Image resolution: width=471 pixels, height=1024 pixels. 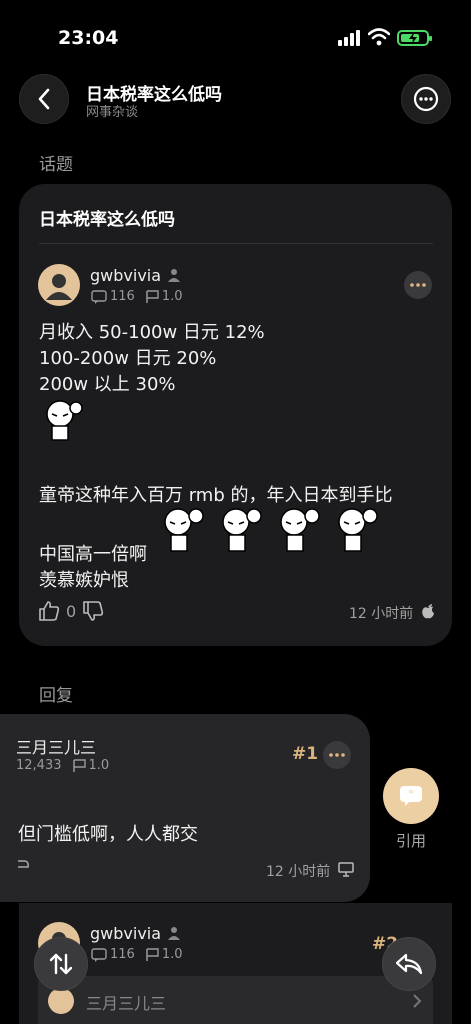 I want to click on chevron-left-icon, so click(x=44, y=99).